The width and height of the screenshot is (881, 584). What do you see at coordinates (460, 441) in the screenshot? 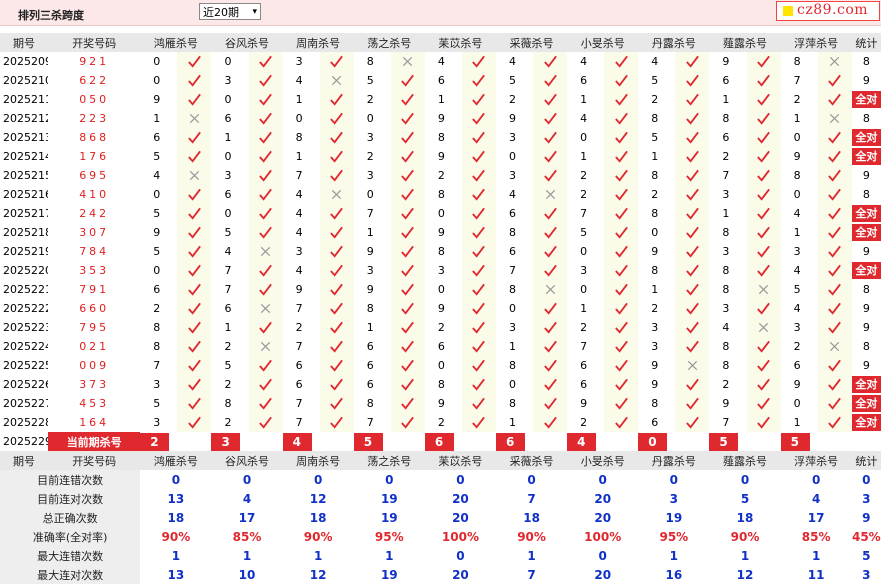
I see `current-kill-cell: 6` at bounding box center [460, 441].